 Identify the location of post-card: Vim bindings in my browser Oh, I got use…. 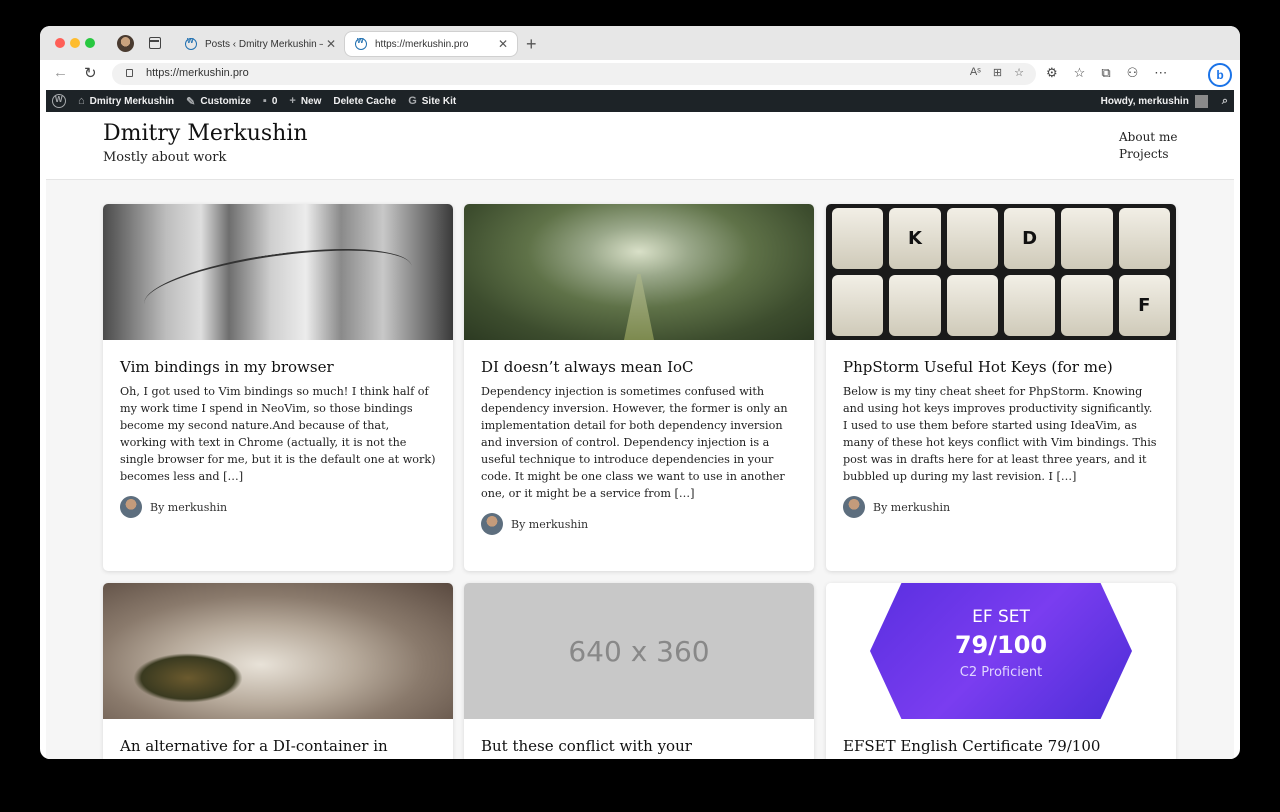
(278, 387).